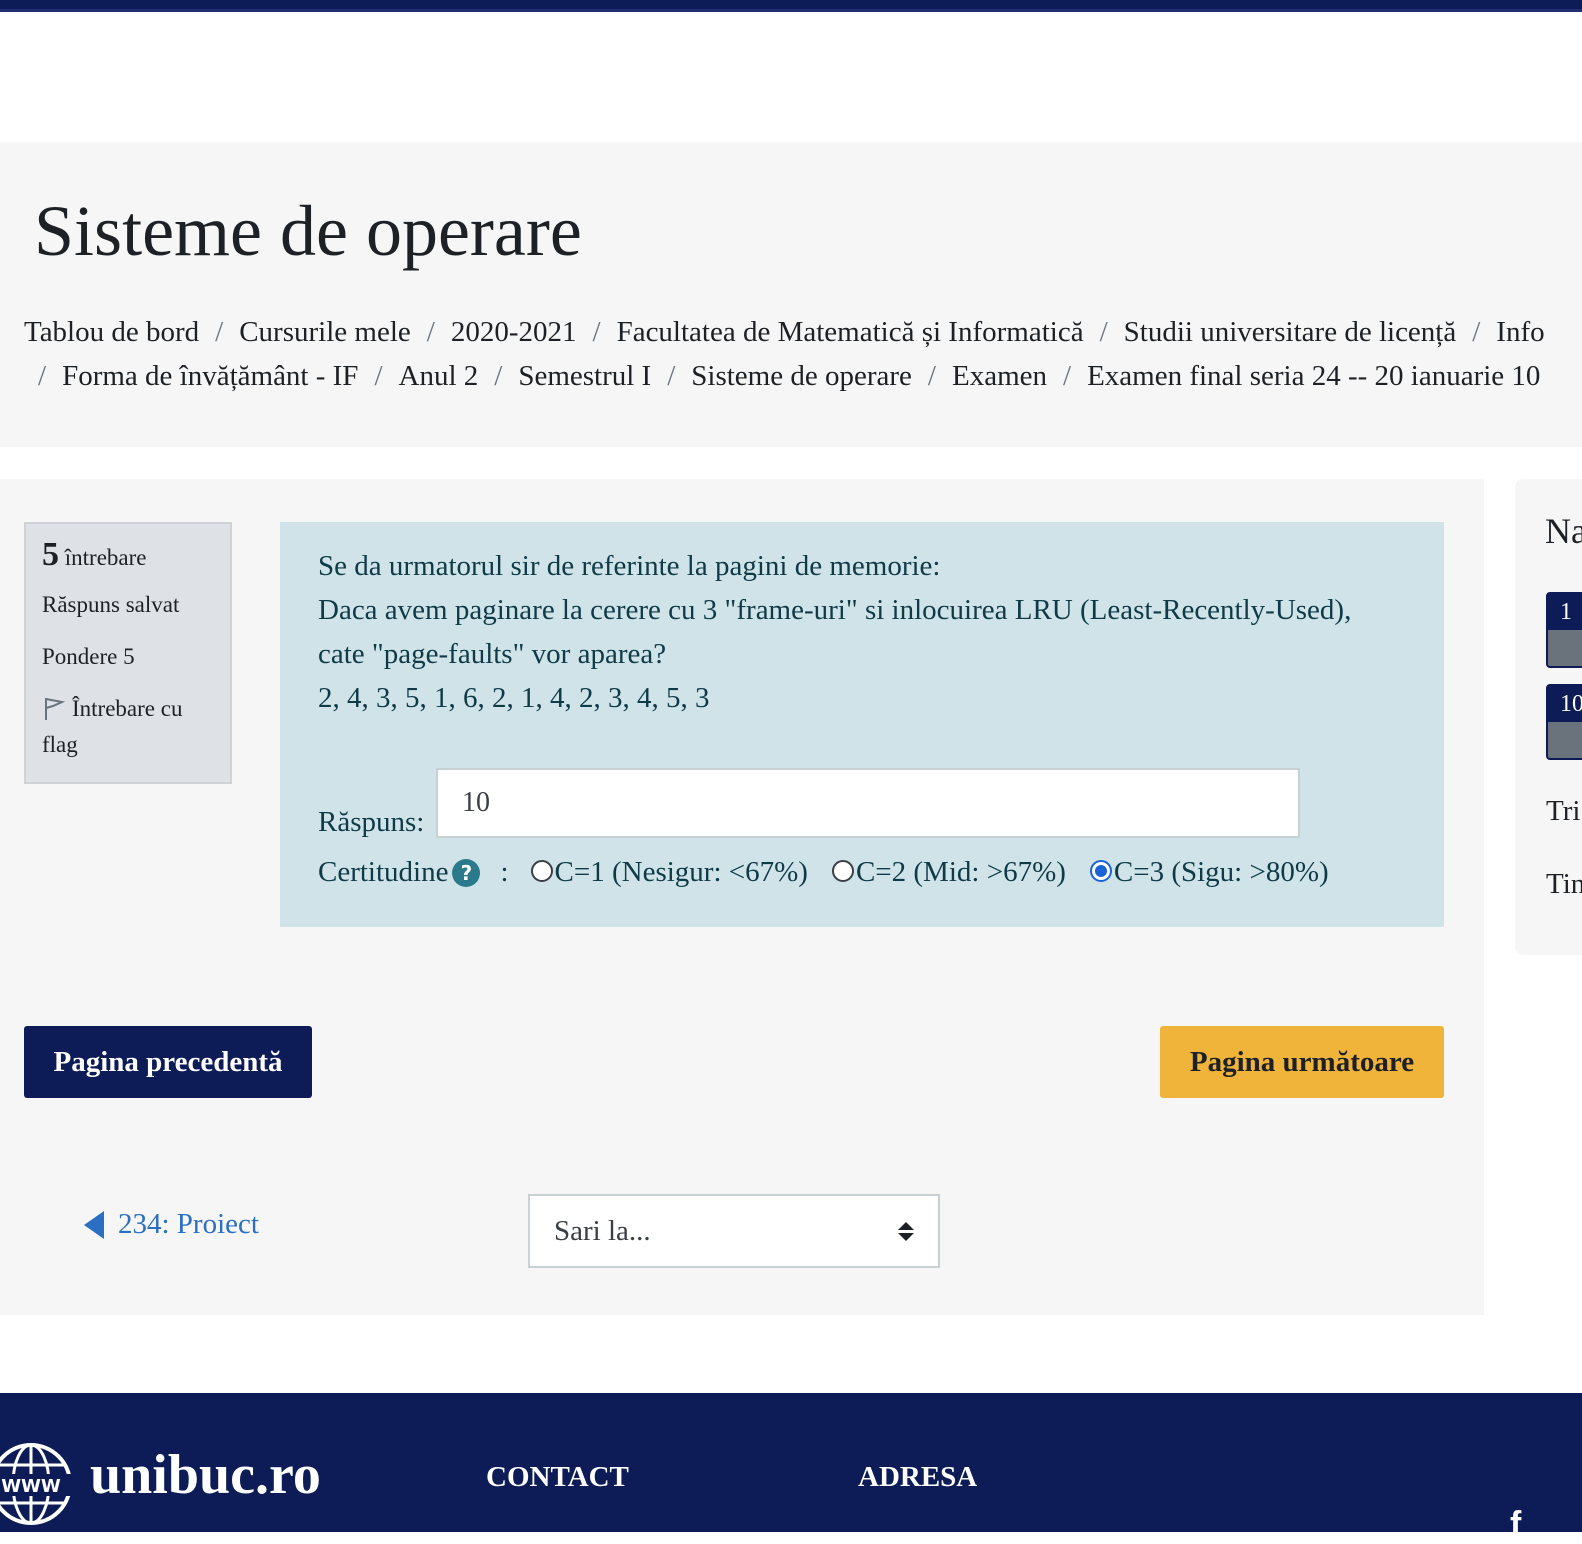 The image size is (1582, 1544). What do you see at coordinates (439, 376) in the screenshot?
I see `breadcrumb-item-year-2: Anul 2` at bounding box center [439, 376].